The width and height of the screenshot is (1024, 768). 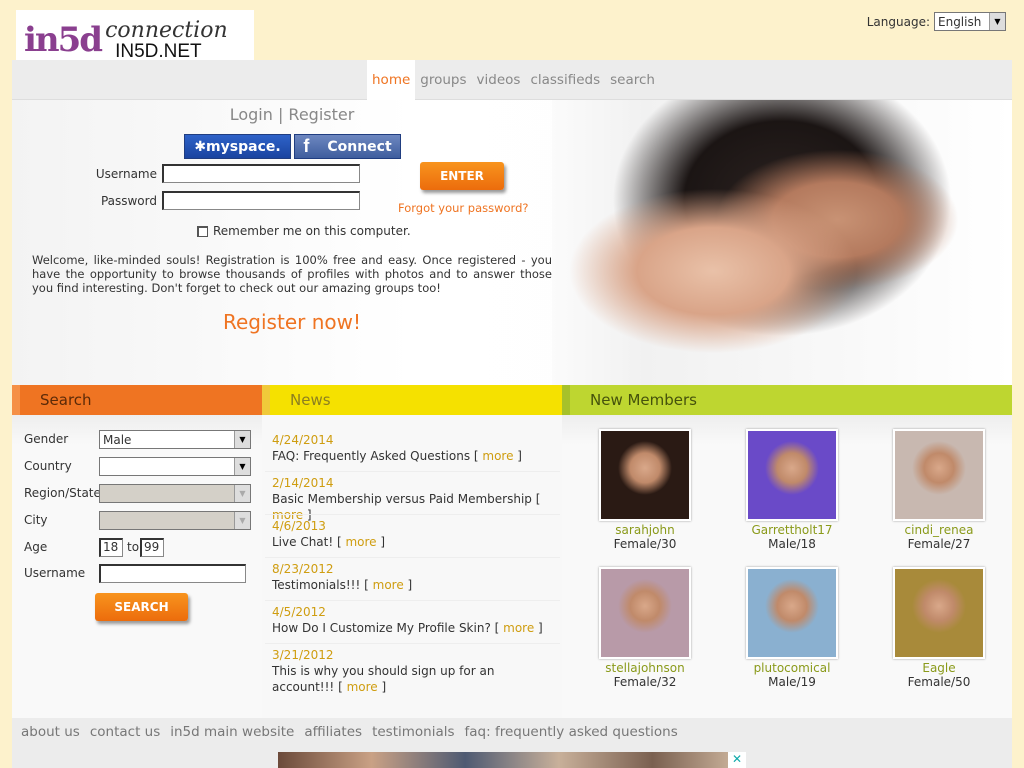 I want to click on age-to-input: 99, so click(x=152, y=547).